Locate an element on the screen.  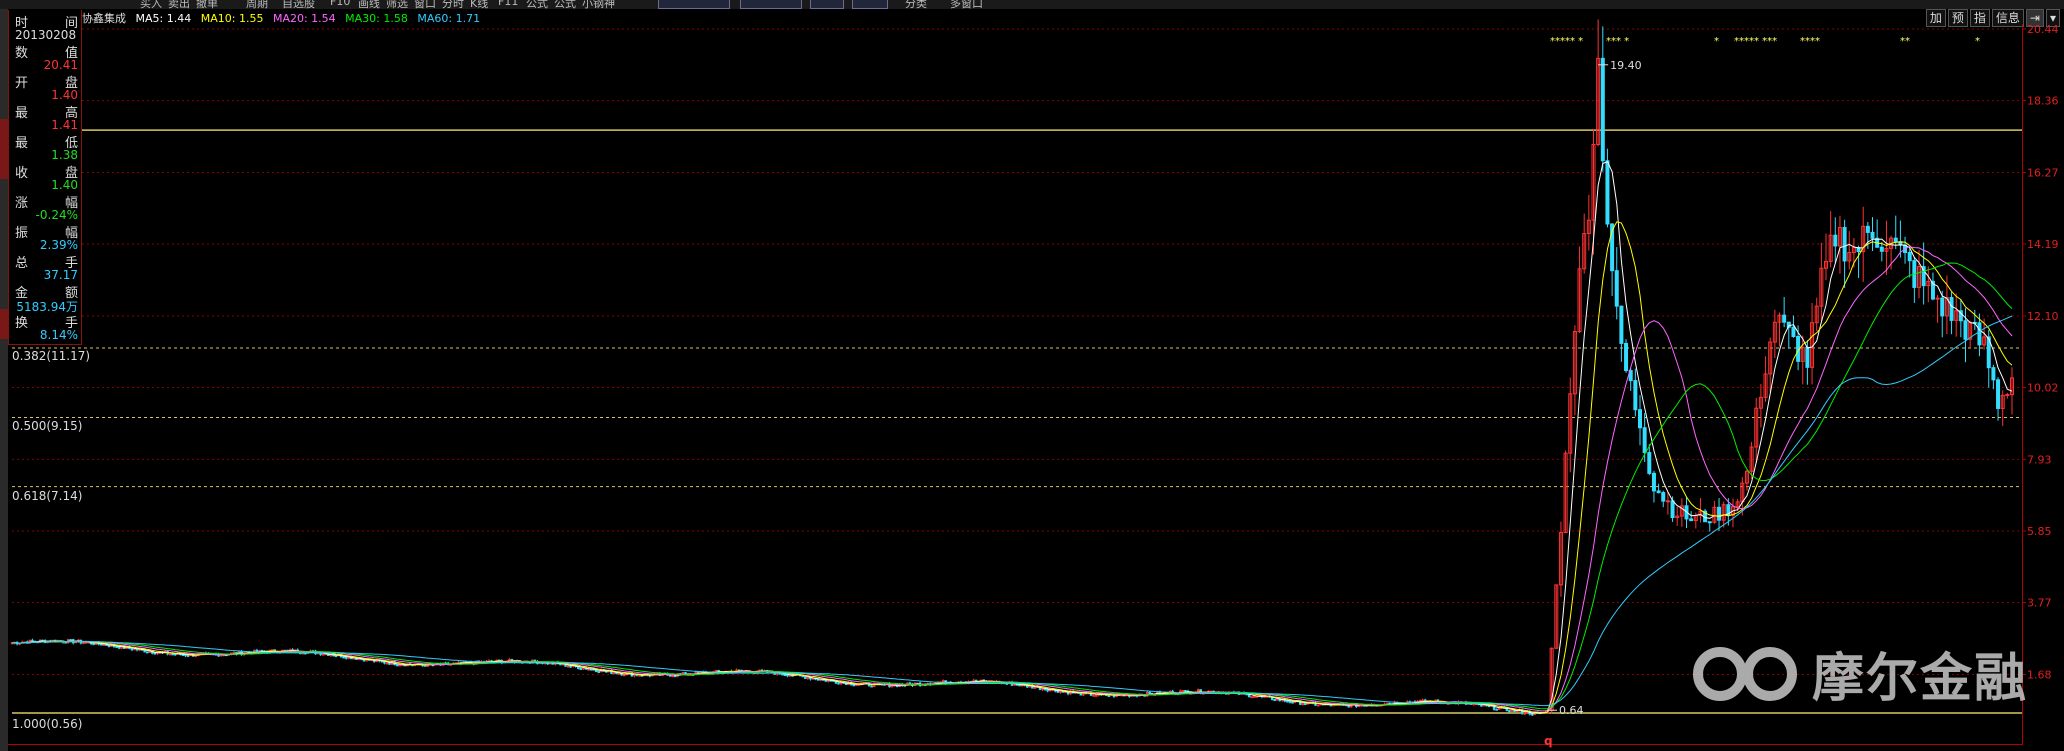
turnover-value: 8.14% is located at coordinates (58, 335).